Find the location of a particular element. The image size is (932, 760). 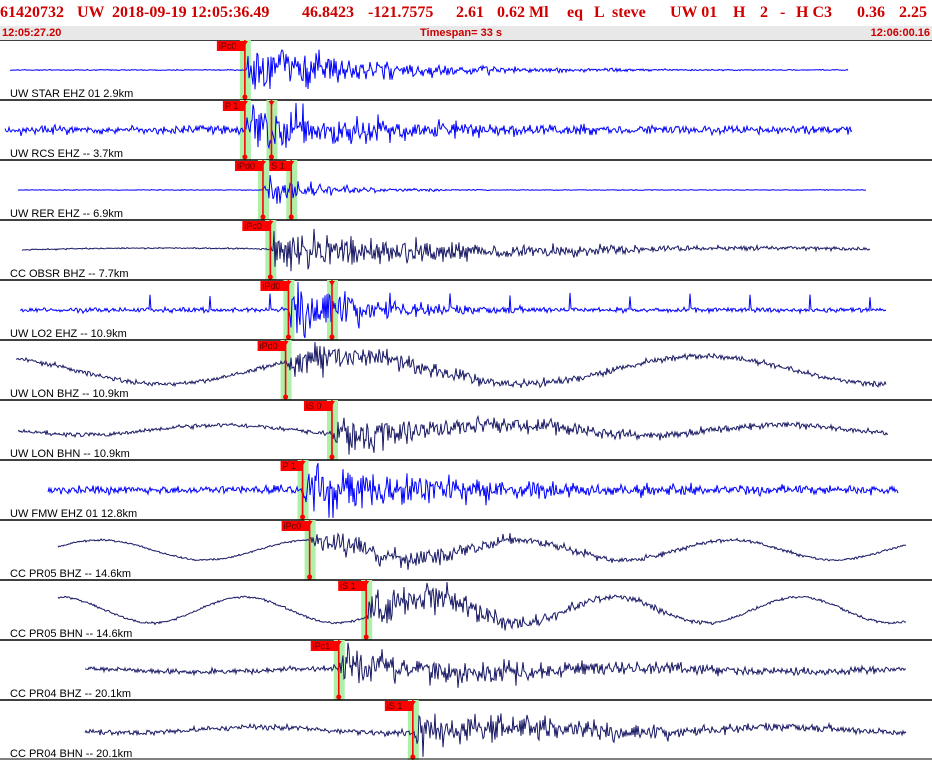

channel-label: UW LO2 EHZ -- 10.9km is located at coordinates (68, 334).